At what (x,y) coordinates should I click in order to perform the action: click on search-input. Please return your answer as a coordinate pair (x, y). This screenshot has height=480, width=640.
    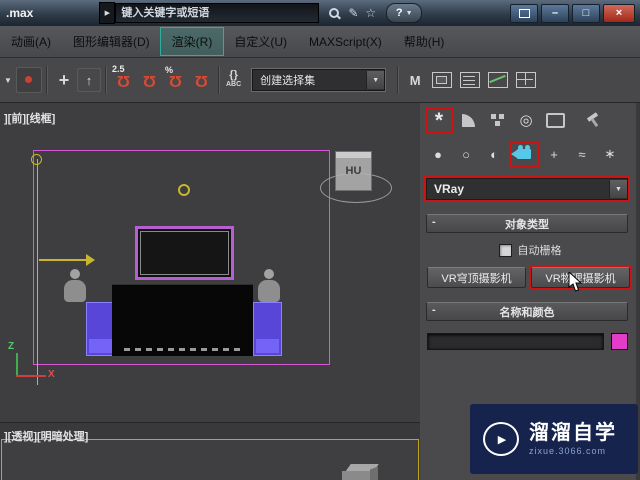
    Looking at the image, I should click on (217, 13).